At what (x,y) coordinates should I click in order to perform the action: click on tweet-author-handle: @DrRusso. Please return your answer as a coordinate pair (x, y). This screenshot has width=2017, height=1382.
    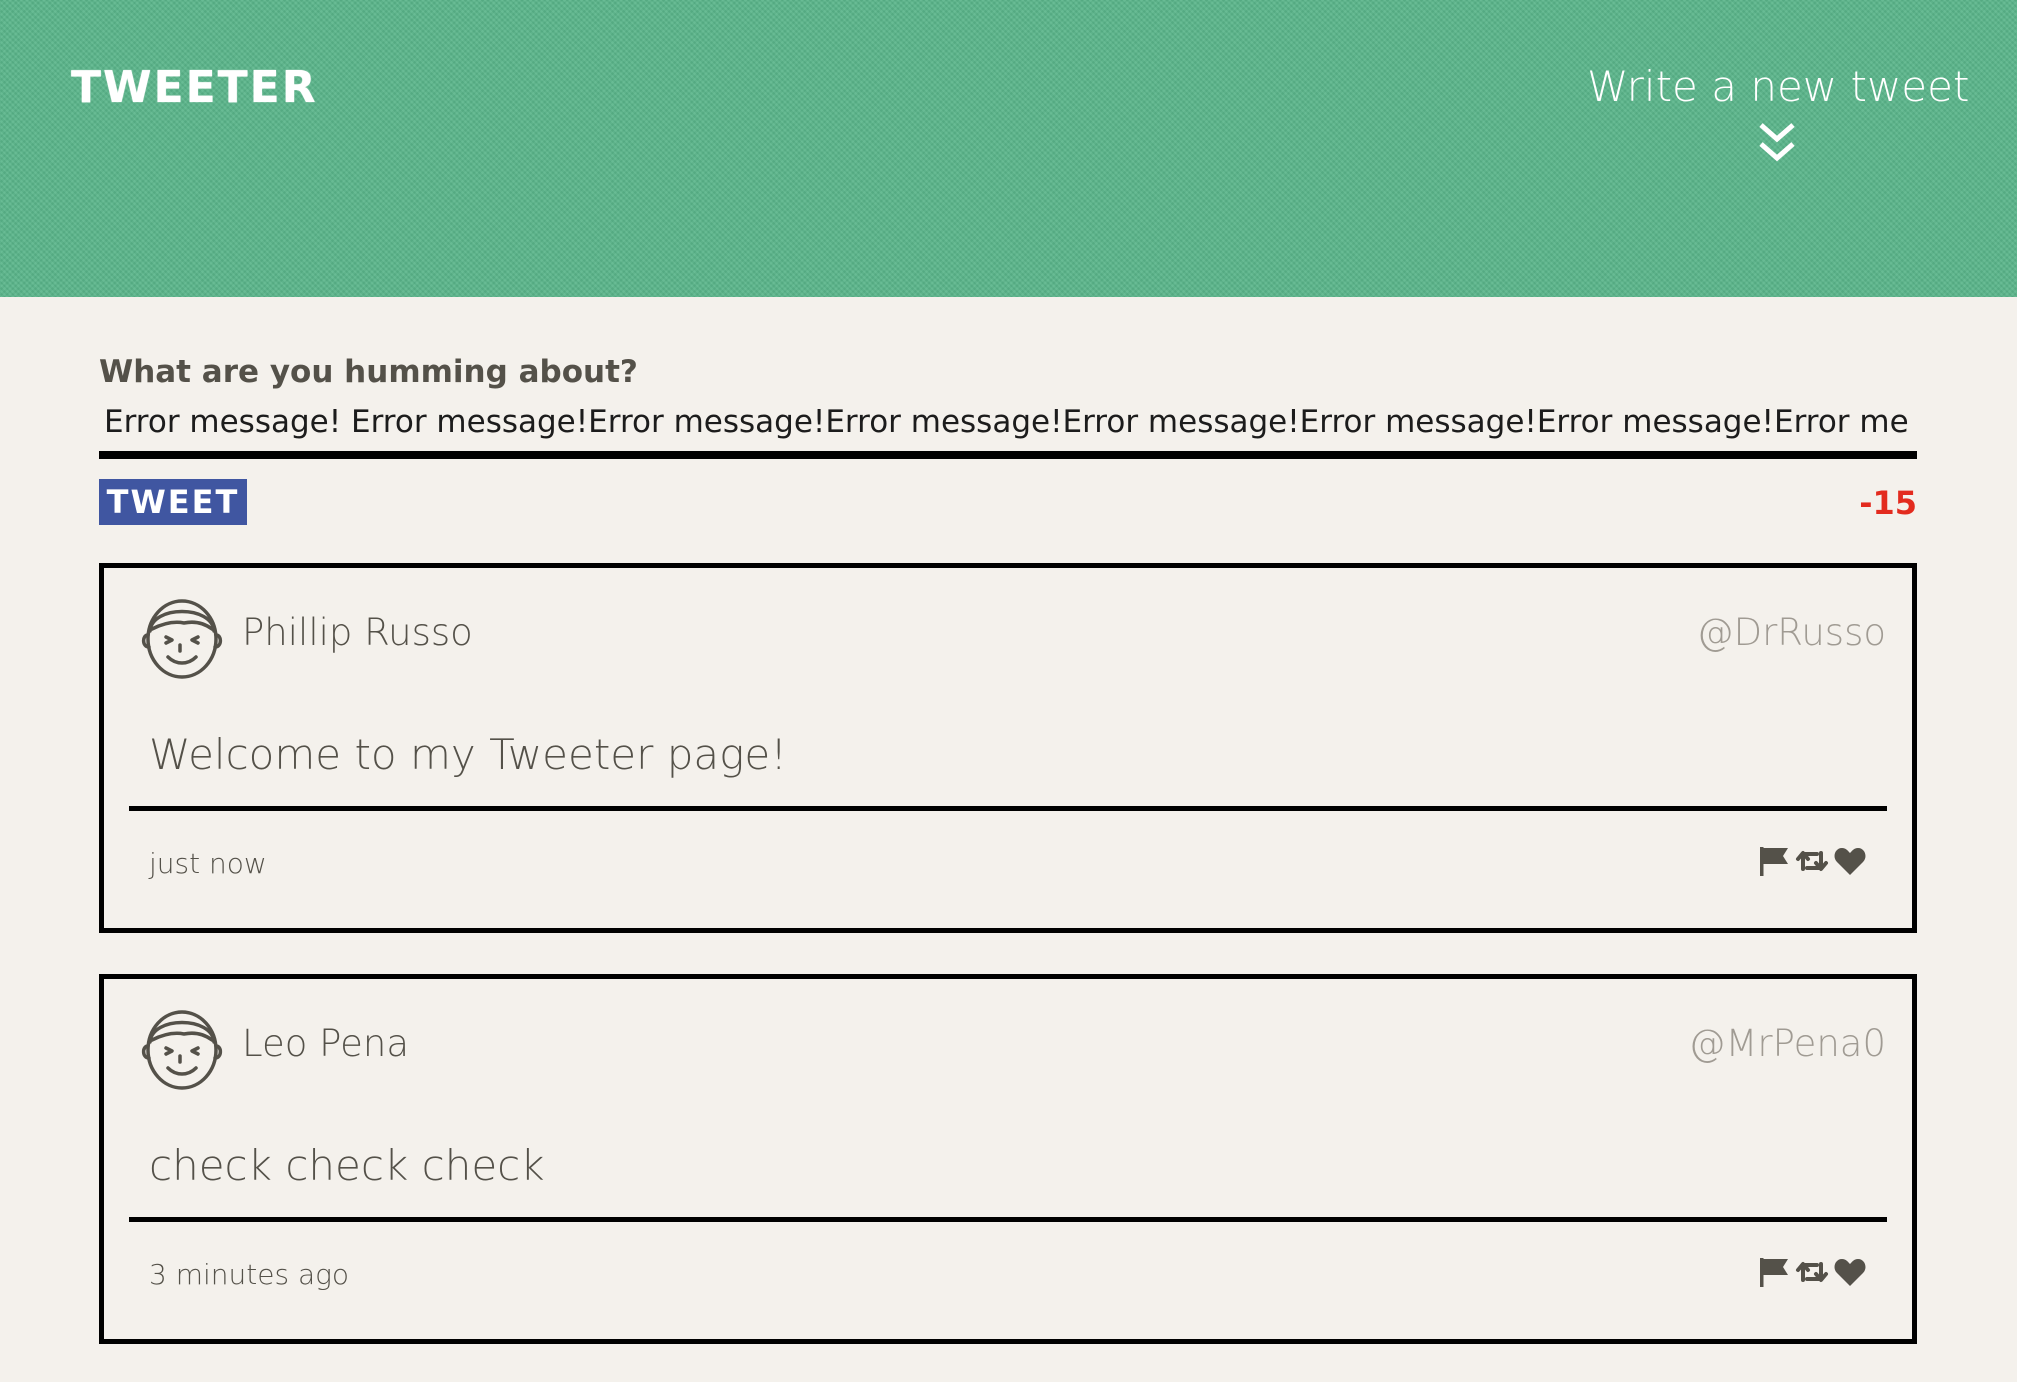
    Looking at the image, I should click on (1791, 632).